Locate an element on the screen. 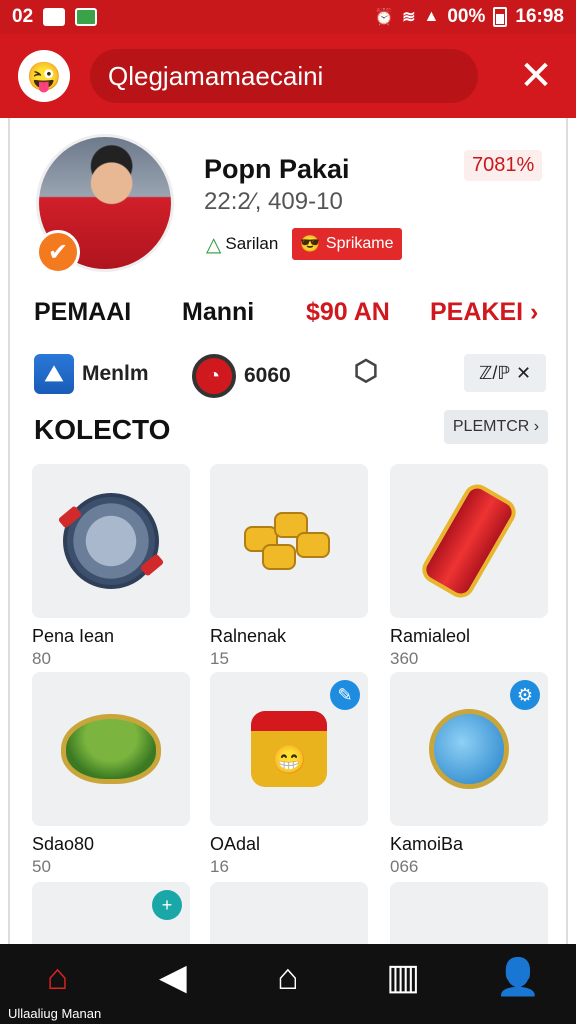 The image size is (576, 1024). tag-green: △ Sarilan is located at coordinates (242, 244).